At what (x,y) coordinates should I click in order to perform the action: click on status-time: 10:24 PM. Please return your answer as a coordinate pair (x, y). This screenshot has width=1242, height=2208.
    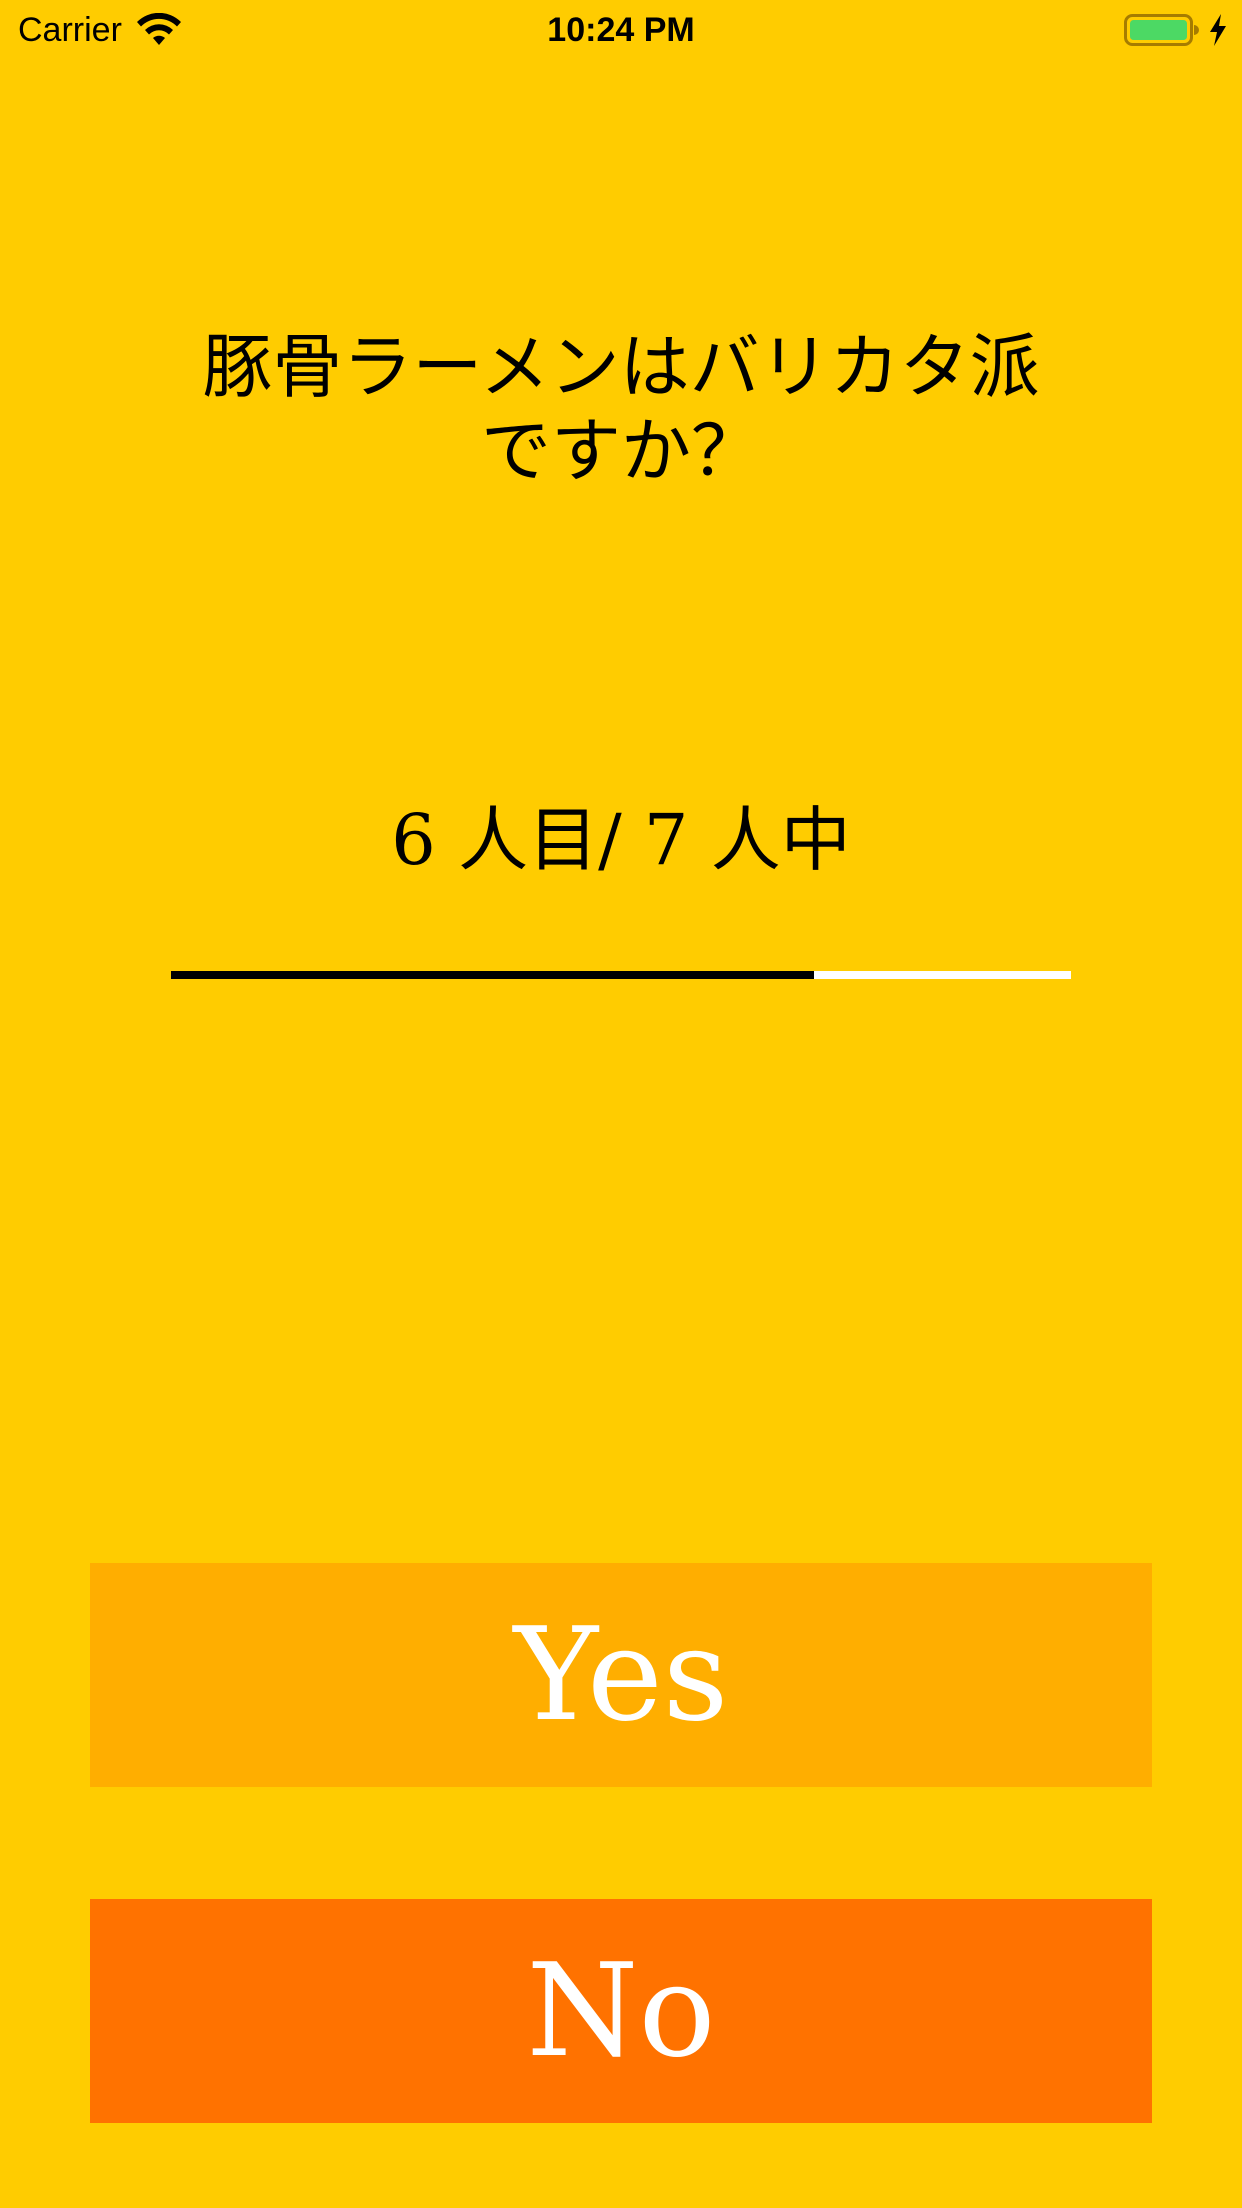
    Looking at the image, I should click on (621, 30).